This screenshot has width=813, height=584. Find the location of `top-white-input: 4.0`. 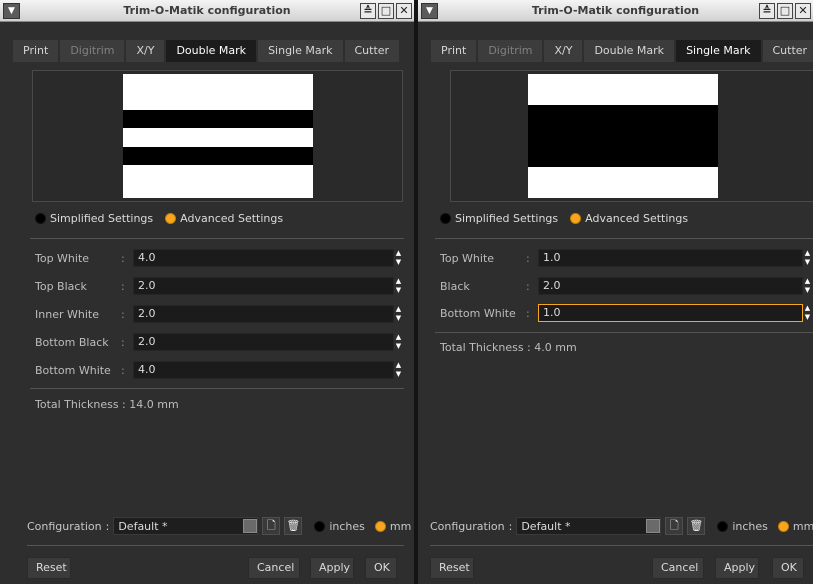

top-white-input: 4.0 is located at coordinates (263, 258).